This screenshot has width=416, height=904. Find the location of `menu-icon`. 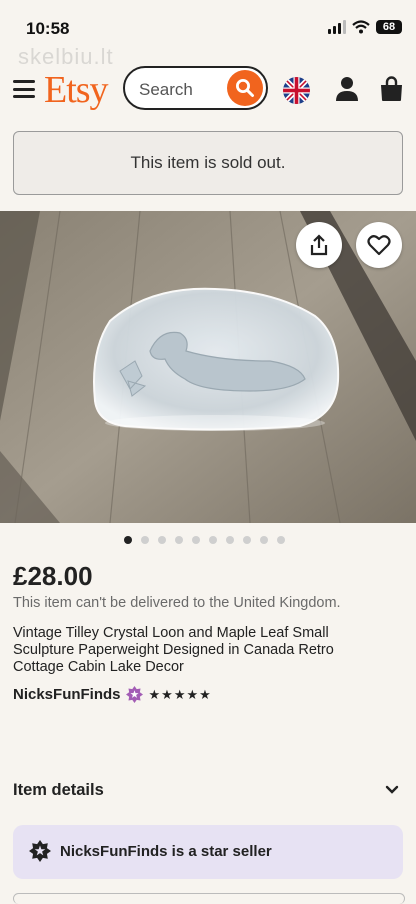

menu-icon is located at coordinates (24, 89).